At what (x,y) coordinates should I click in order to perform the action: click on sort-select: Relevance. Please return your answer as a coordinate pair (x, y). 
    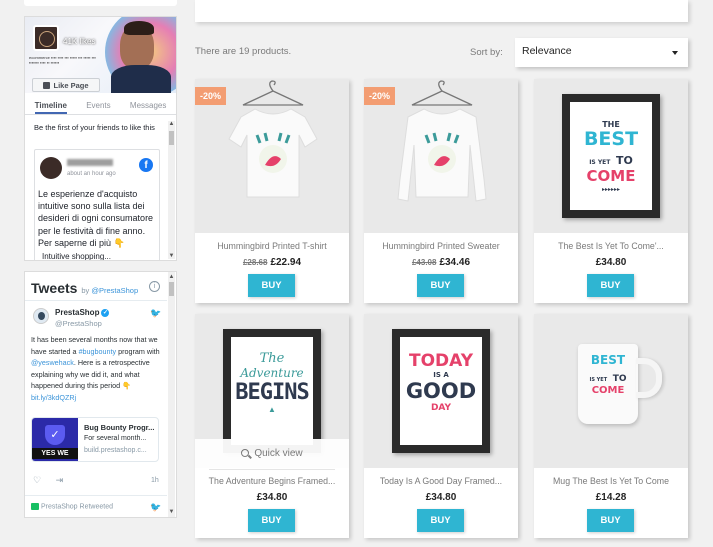
    Looking at the image, I should click on (601, 52).